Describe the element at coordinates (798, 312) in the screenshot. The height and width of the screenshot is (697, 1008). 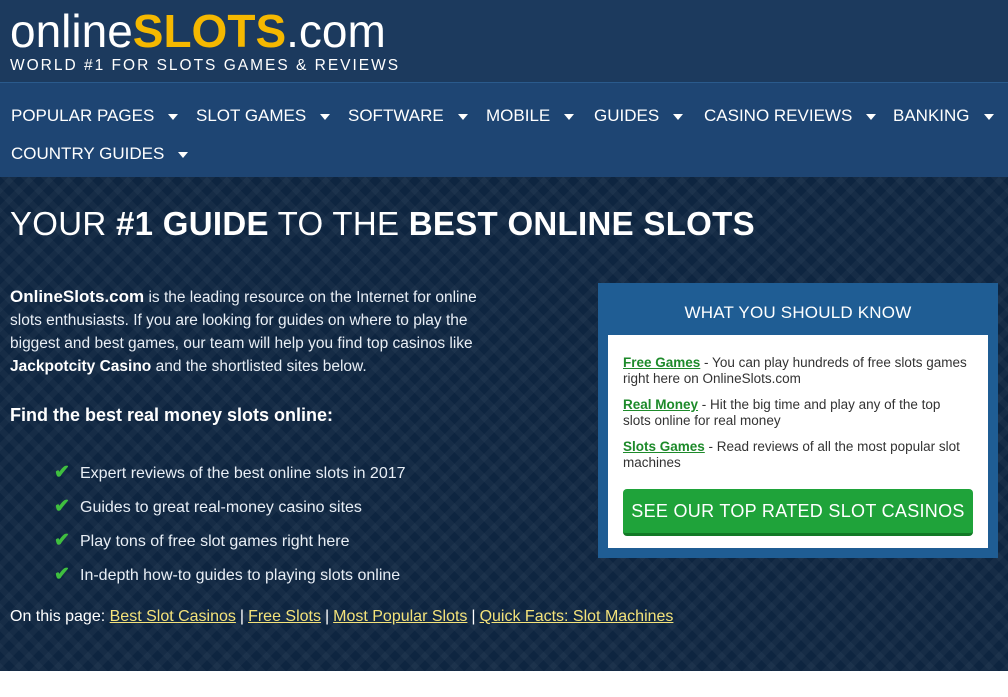
I see `panel-title: WHAT YOU SHOULD KNOW` at that location.